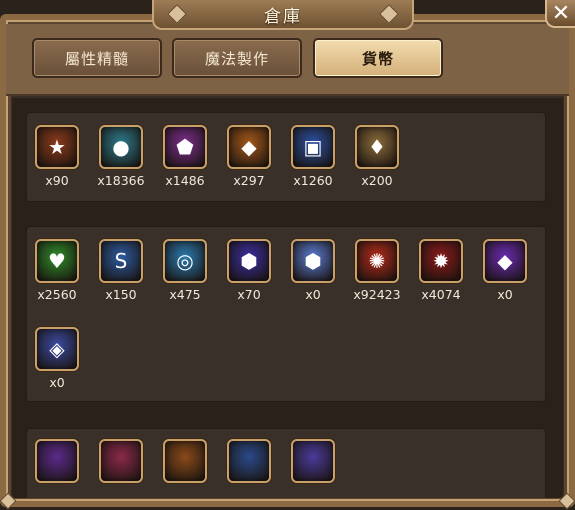 Image resolution: width=575 pixels, height=510 pixels. What do you see at coordinates (121, 261) in the screenshot?
I see `swap-cards-icon: S` at bounding box center [121, 261].